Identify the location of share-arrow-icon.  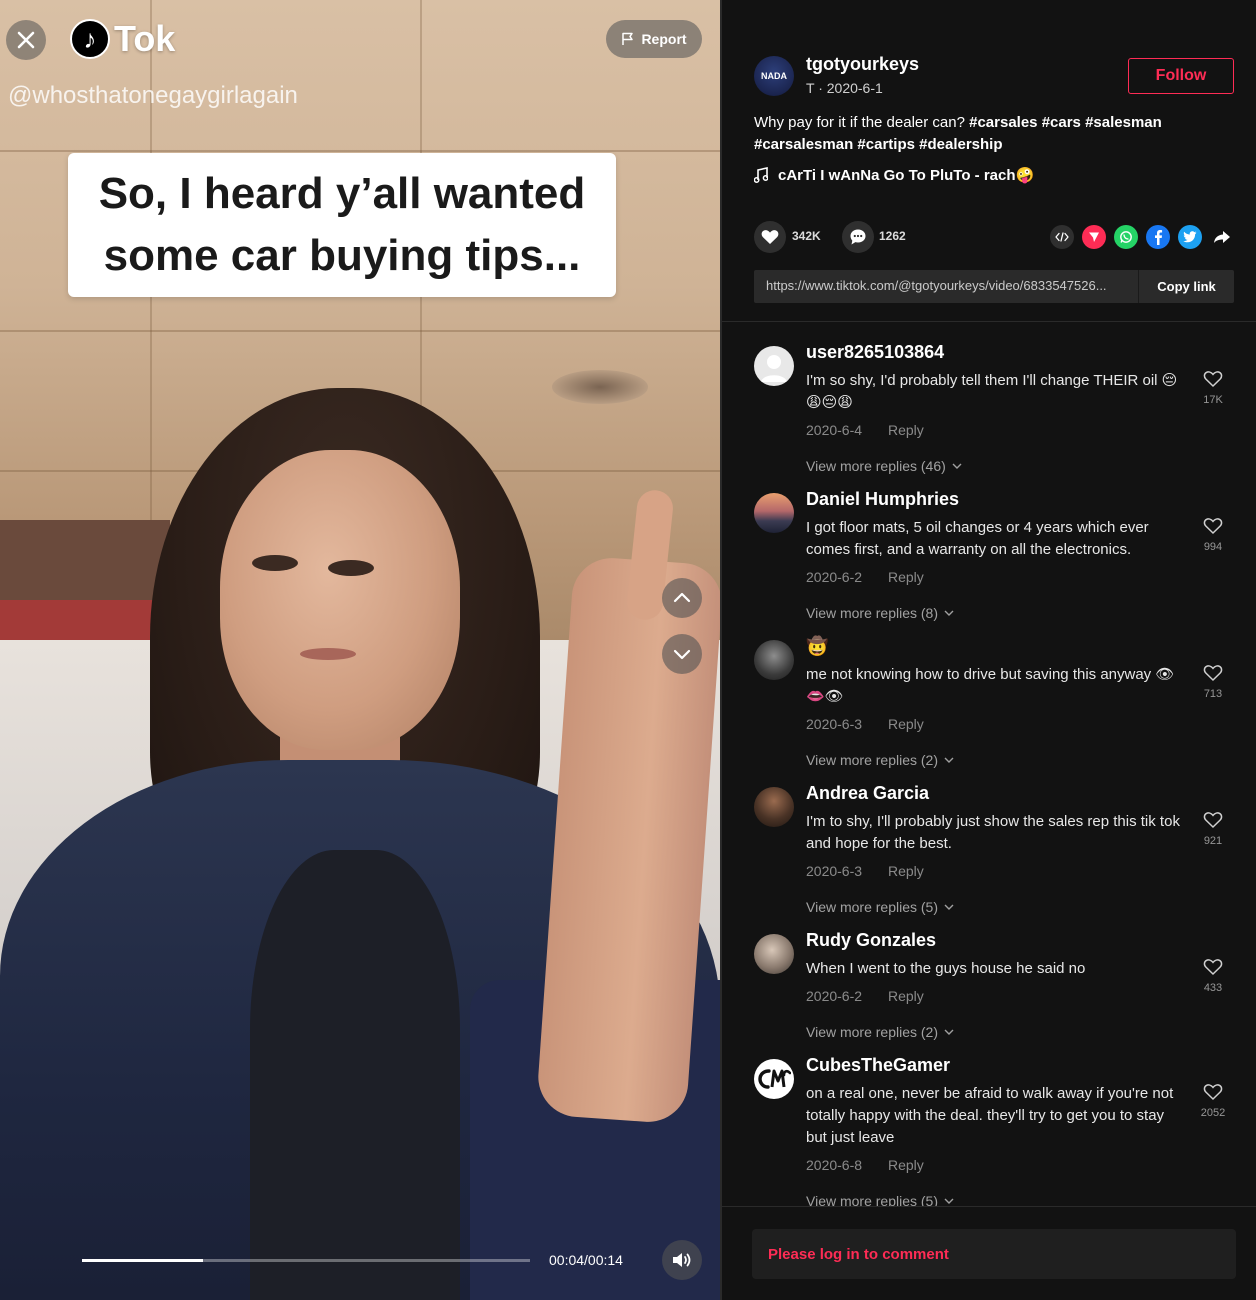
(1222, 237).